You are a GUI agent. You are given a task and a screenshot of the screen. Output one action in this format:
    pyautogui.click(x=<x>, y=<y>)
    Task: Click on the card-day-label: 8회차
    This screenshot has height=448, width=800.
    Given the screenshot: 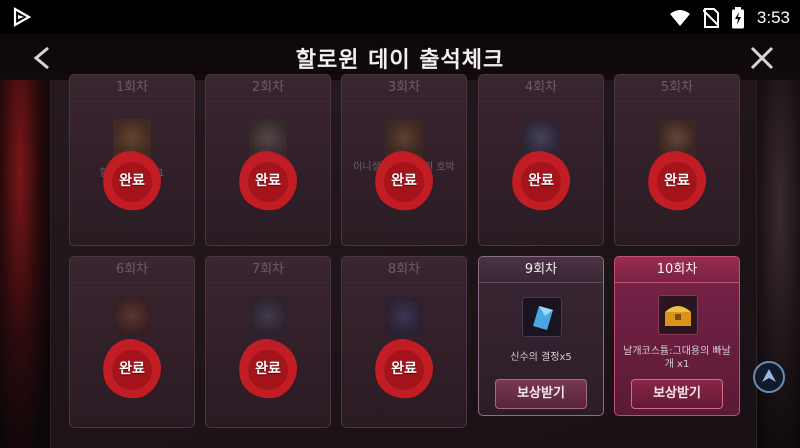 What is the action you would take?
    pyautogui.click(x=404, y=270)
    